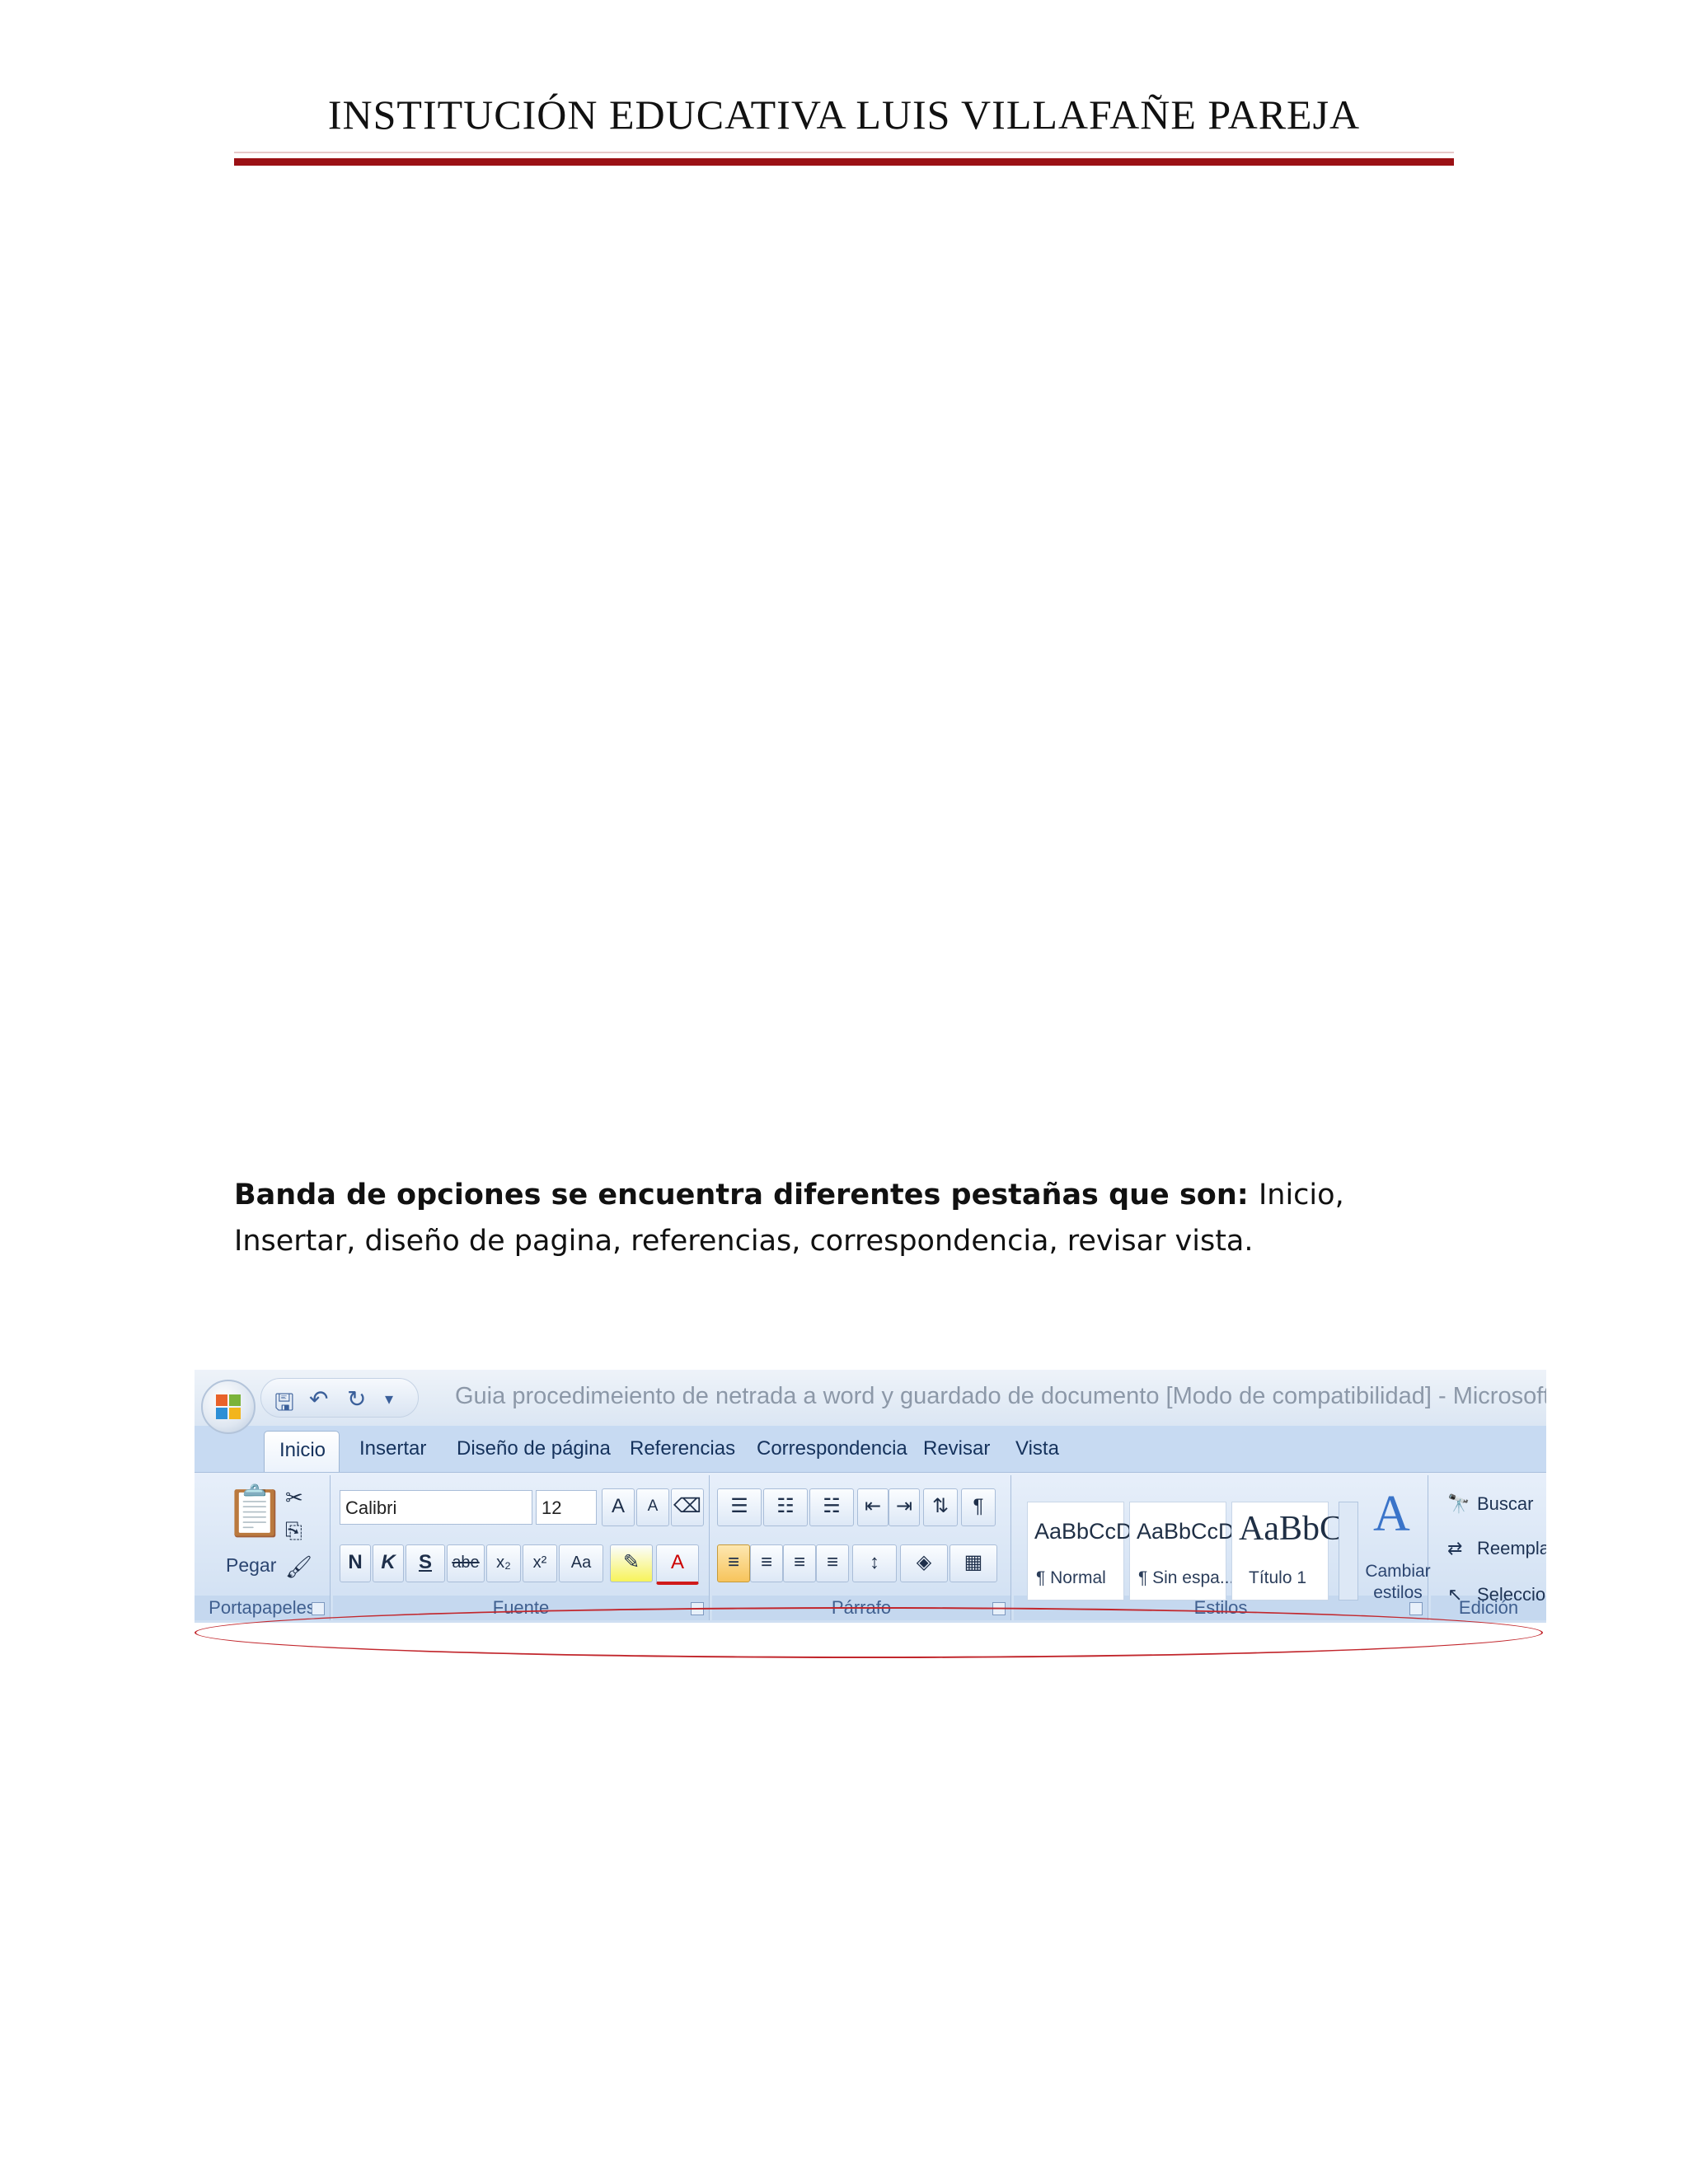 The width and height of the screenshot is (1688, 2184). What do you see at coordinates (355, 1563) in the screenshot?
I see `bold-button: N` at bounding box center [355, 1563].